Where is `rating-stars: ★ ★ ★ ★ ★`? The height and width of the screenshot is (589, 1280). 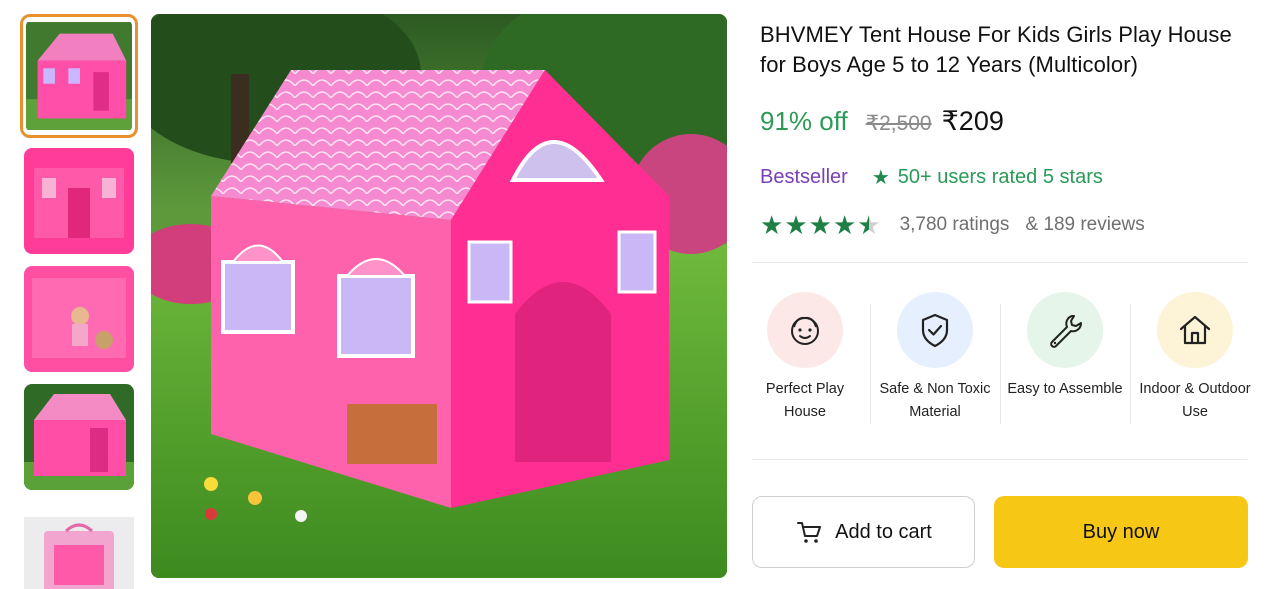
rating-stars: ★ ★ ★ ★ ★ is located at coordinates (821, 225).